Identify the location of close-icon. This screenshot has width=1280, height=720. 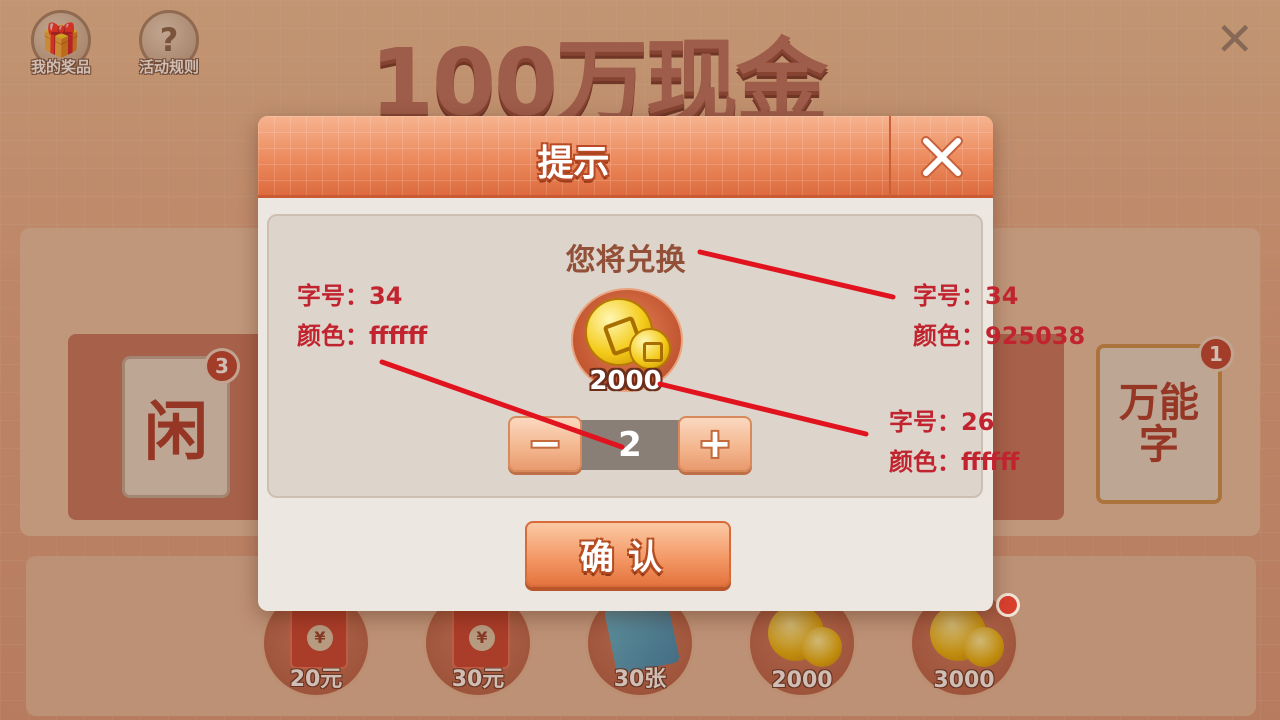
(942, 157).